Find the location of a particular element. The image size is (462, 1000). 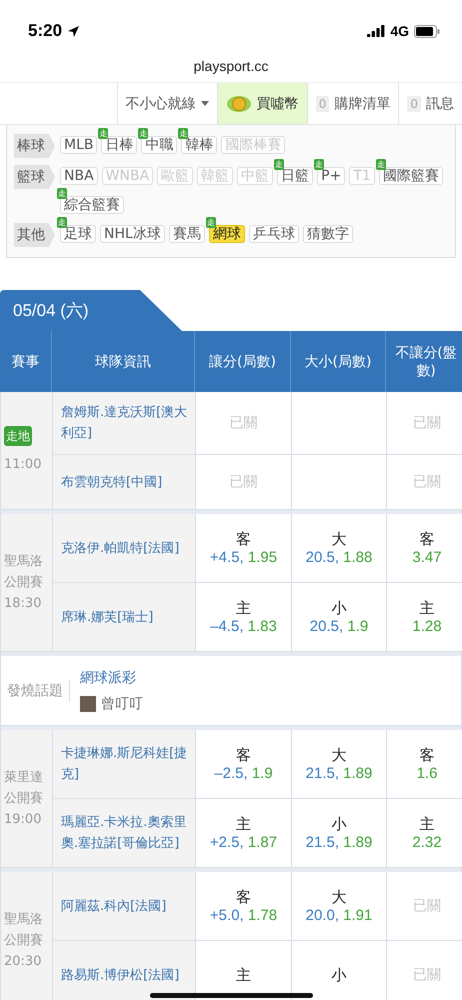

player-name: 詹姆斯.達克沃斯[澳大利亞] is located at coordinates (124, 423).